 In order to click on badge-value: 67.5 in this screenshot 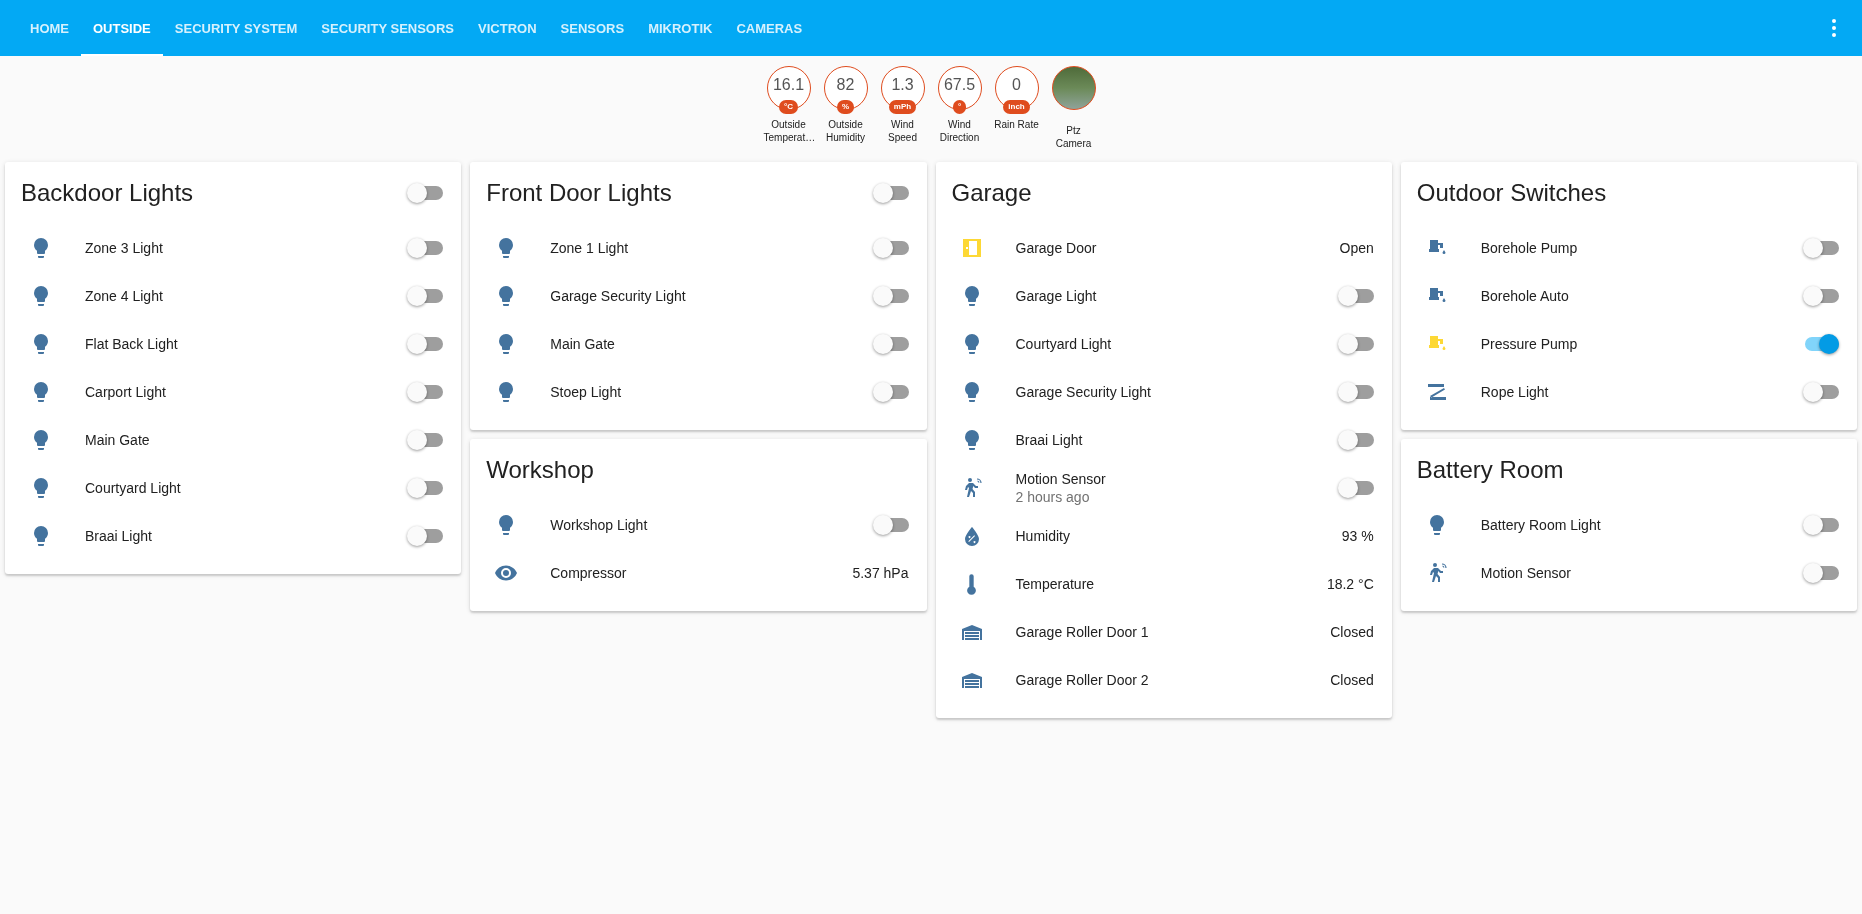, I will do `click(959, 85)`.